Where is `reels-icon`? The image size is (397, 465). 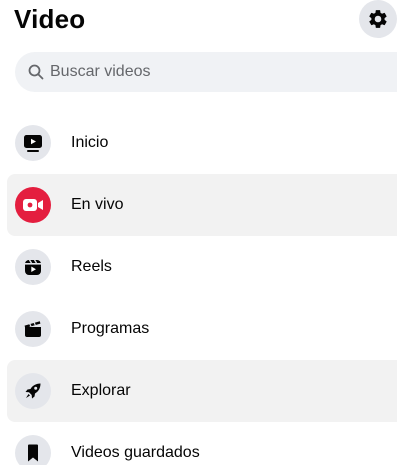
reels-icon is located at coordinates (33, 267).